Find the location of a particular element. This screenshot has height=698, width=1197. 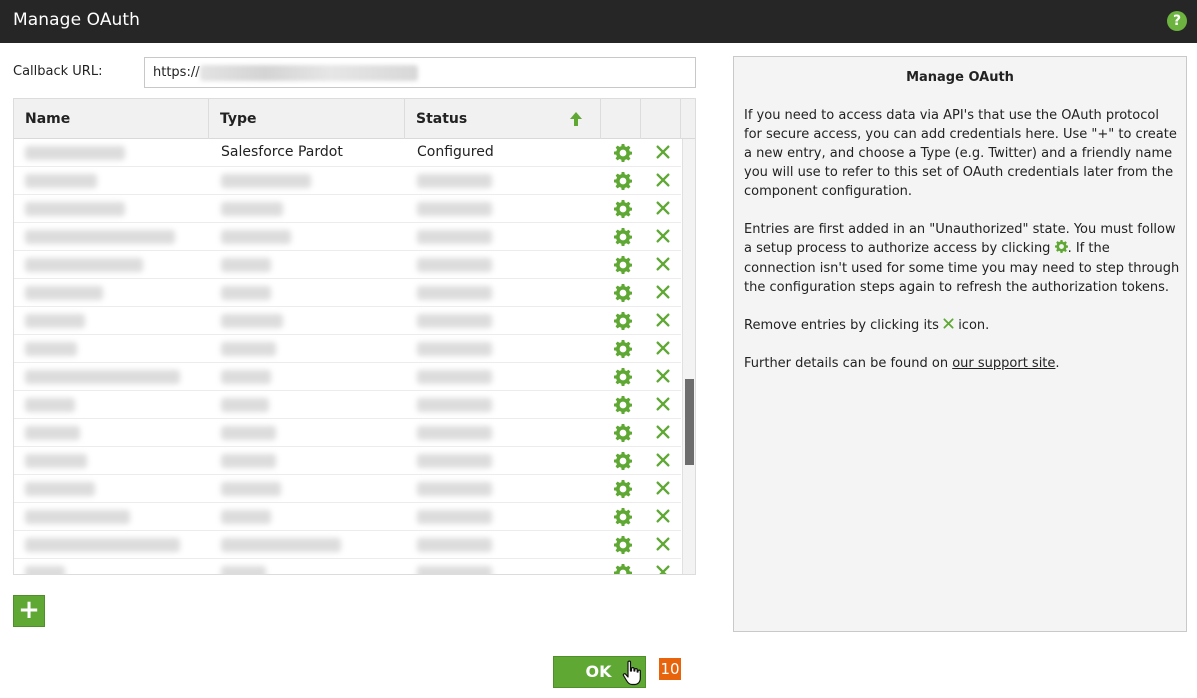

vertical-scrollbar is located at coordinates (688, 356).